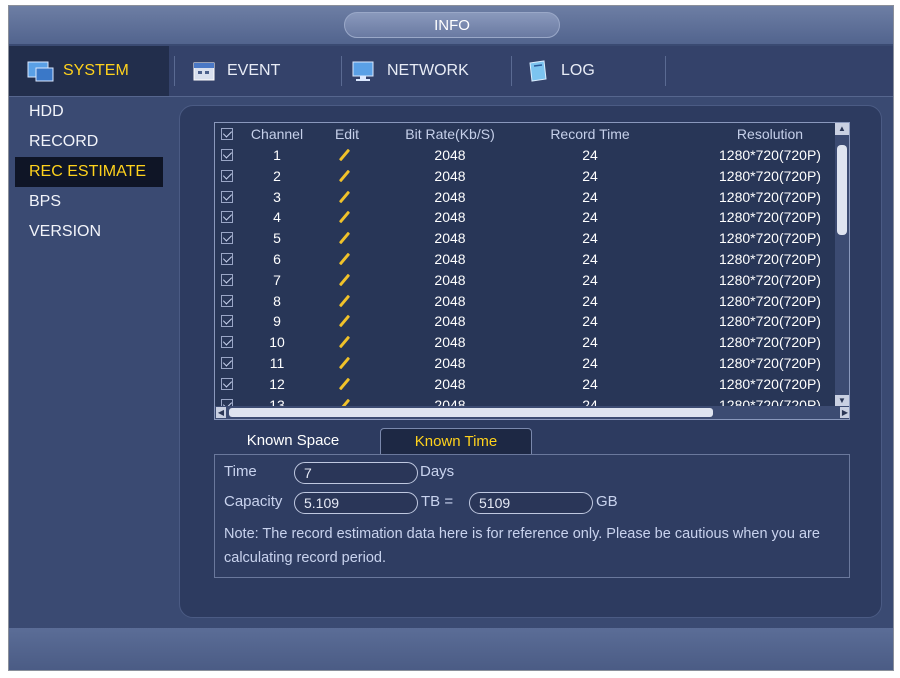  Describe the element at coordinates (531, 503) in the screenshot. I see `capacity-gb-input: 5109` at that location.